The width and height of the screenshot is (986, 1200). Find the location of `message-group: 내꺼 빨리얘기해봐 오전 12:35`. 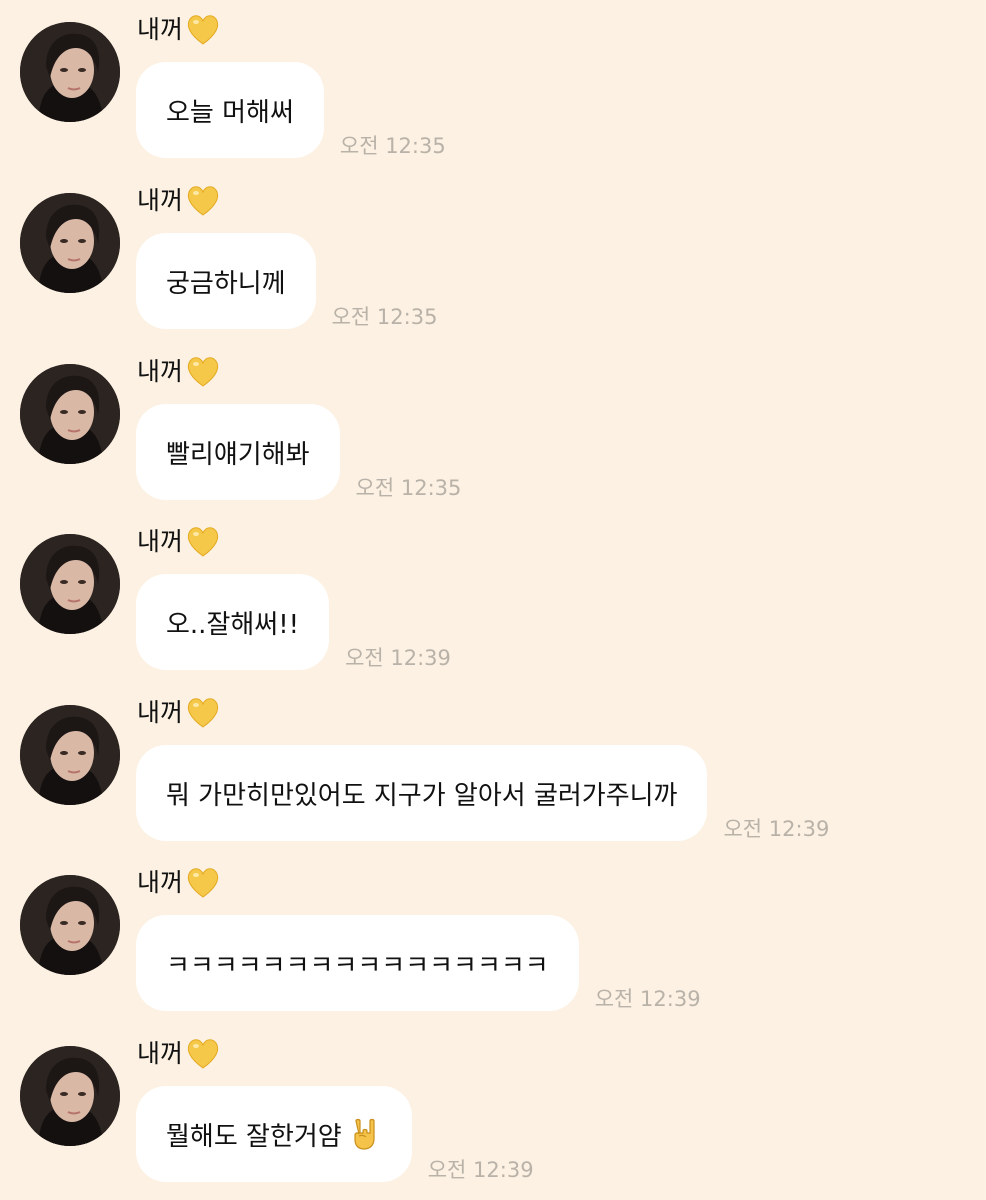

message-group: 내꺼 빨리얘기해봐 오전 12:35 is located at coordinates (493, 422).